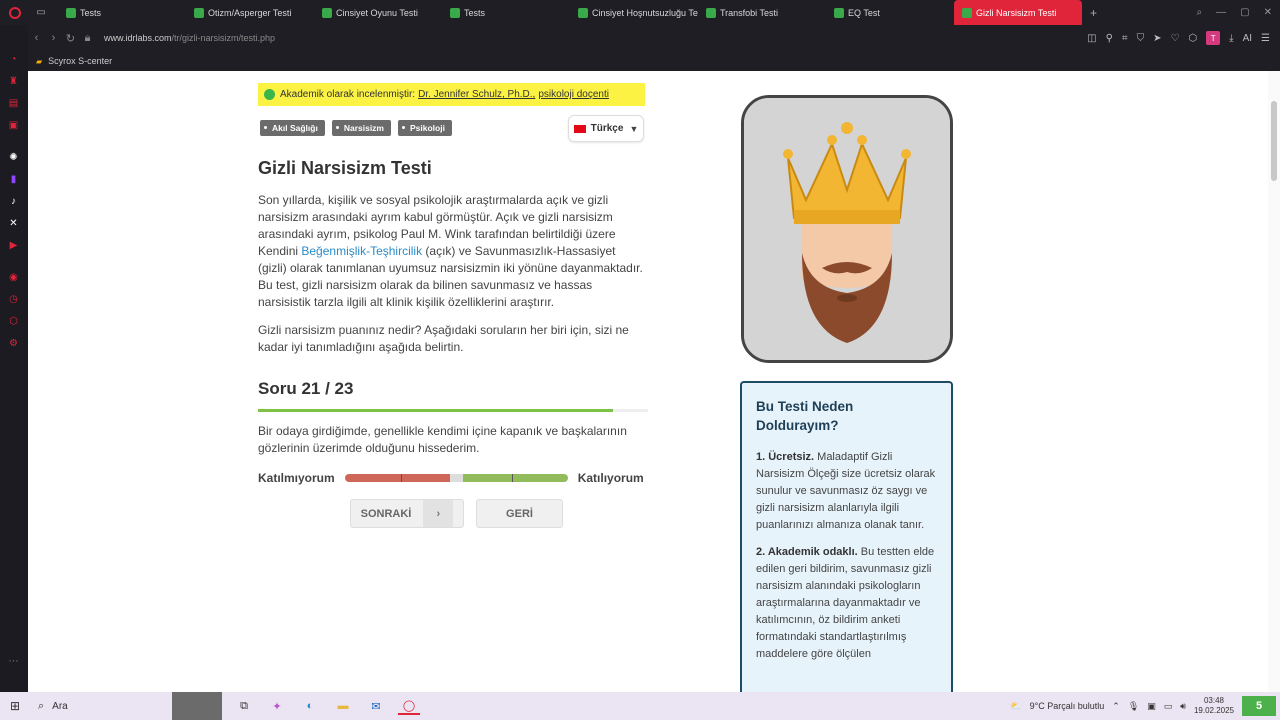 The height and width of the screenshot is (720, 1280). Describe the element at coordinates (1018, 12) in the screenshot. I see `tab-gizli-narsisizm: Gizli Narsisizm Testi` at that location.